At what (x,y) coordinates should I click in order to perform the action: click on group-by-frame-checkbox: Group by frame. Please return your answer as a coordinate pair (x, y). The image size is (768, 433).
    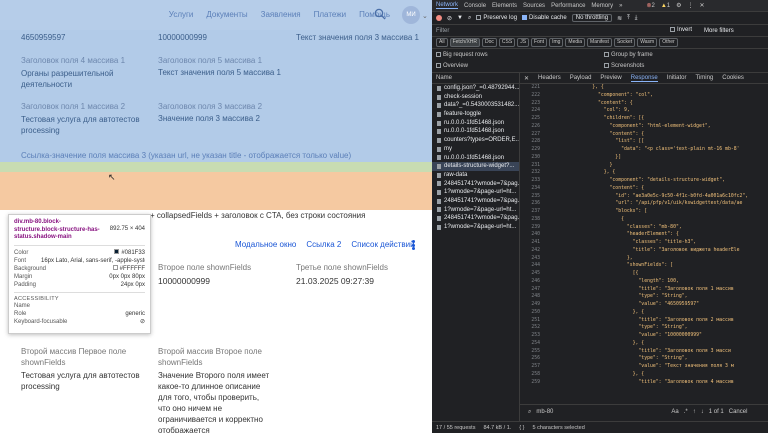
    Looking at the image, I should click on (628, 55).